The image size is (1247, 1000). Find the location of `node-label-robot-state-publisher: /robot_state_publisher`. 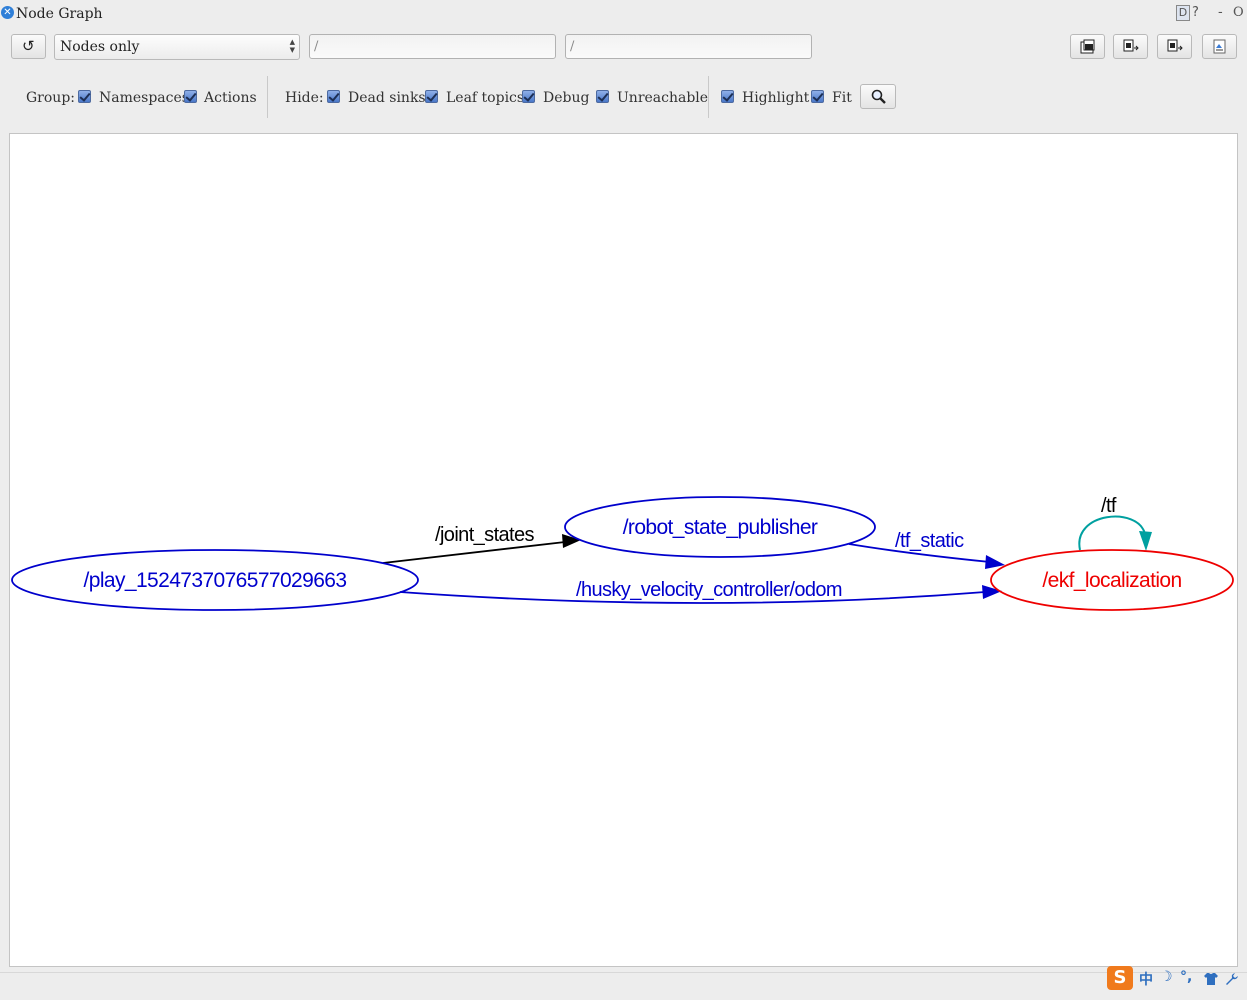

node-label-robot-state-publisher: /robot_state_publisher is located at coordinates (720, 527).